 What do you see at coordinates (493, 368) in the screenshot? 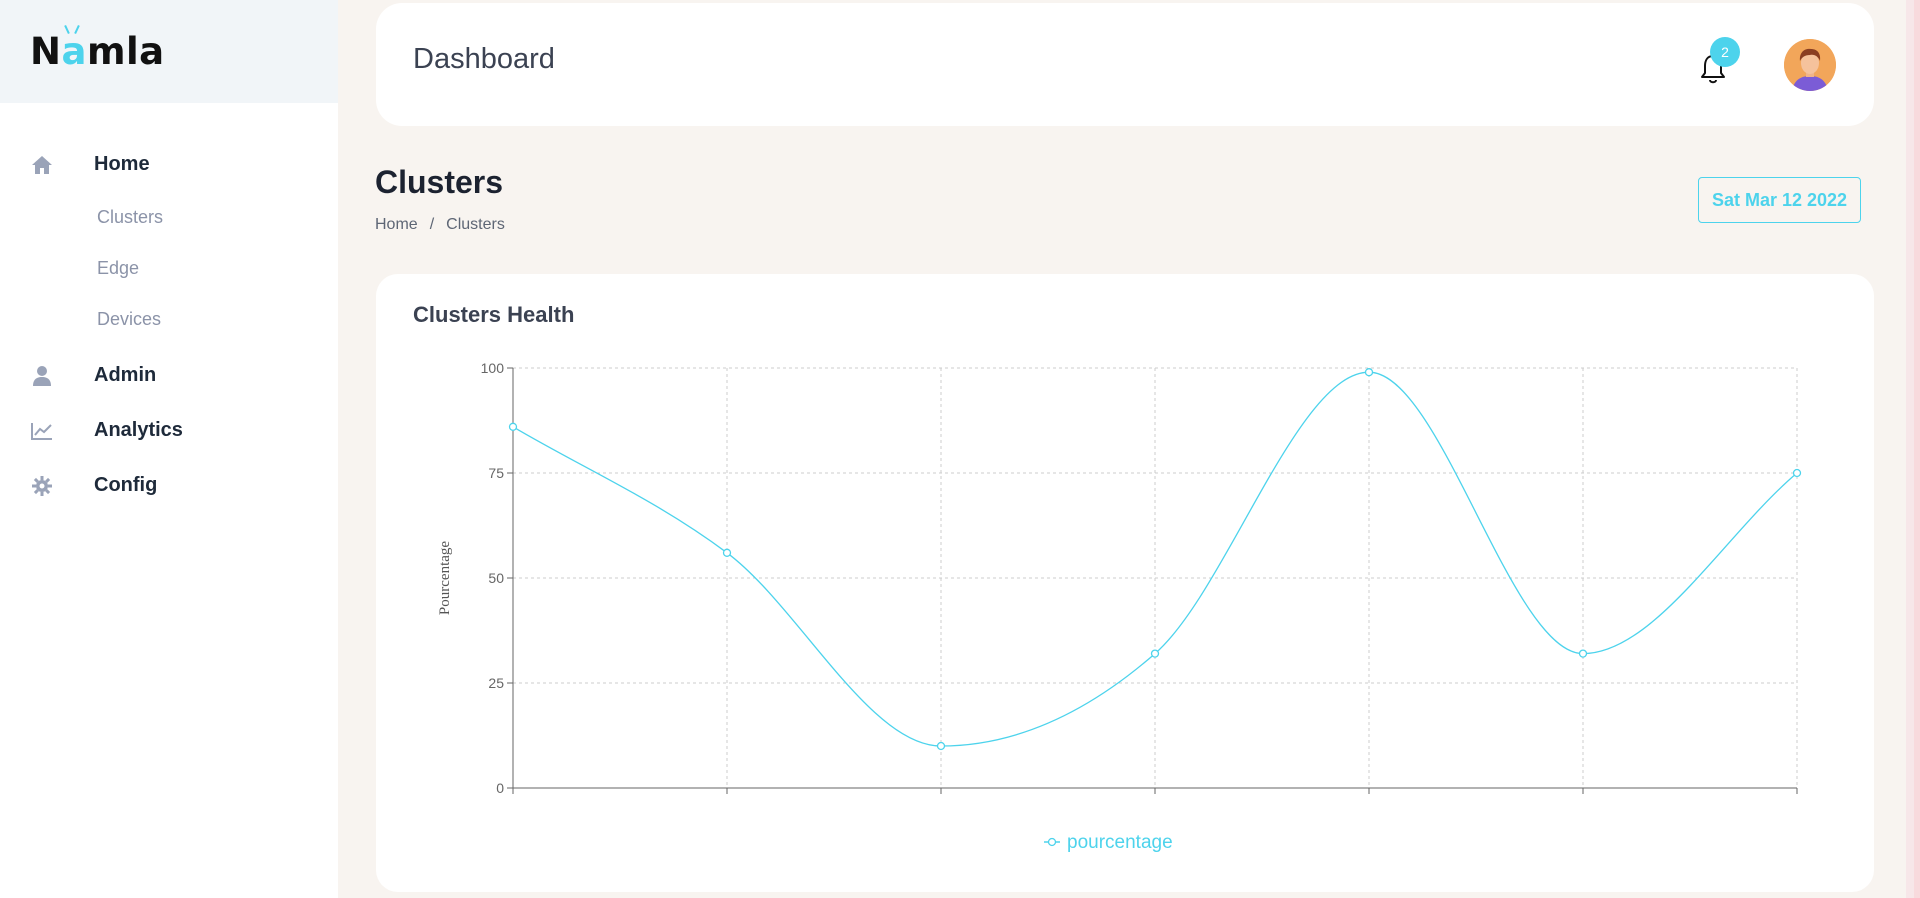
I see `y-tick-label: 100` at bounding box center [493, 368].